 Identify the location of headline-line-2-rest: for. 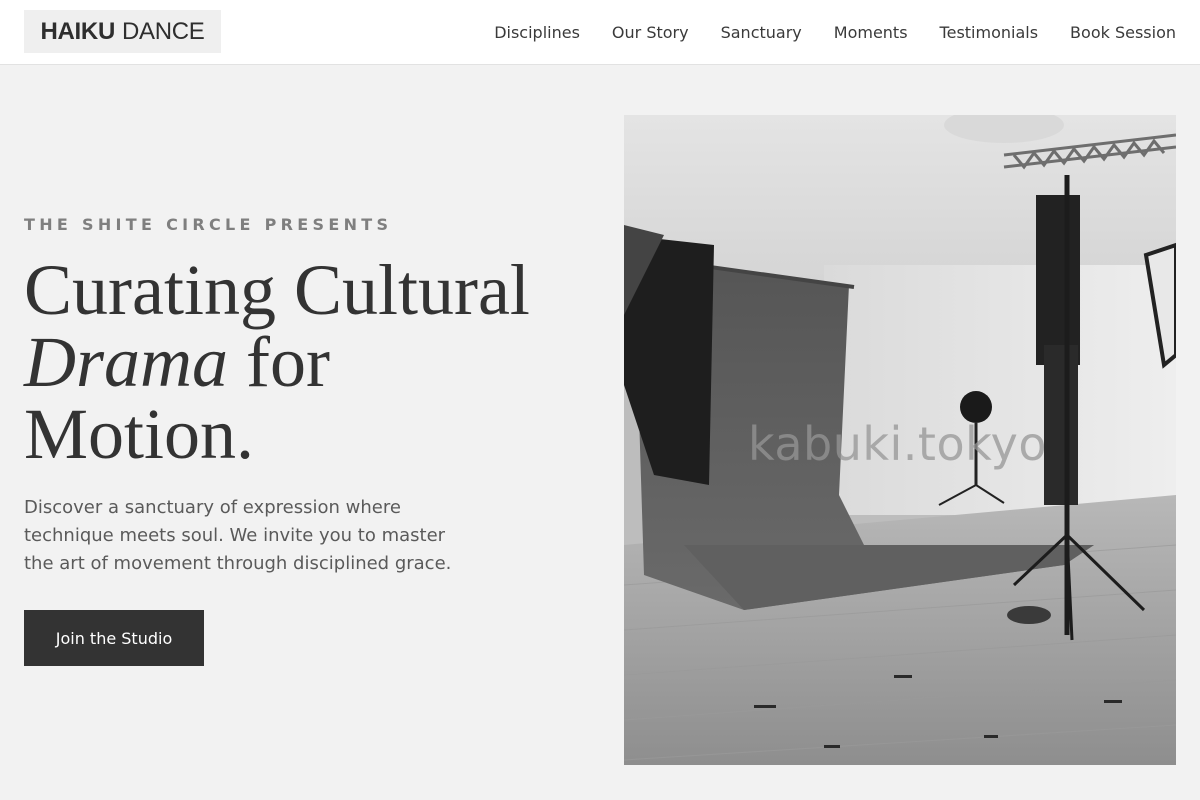
(279, 362).